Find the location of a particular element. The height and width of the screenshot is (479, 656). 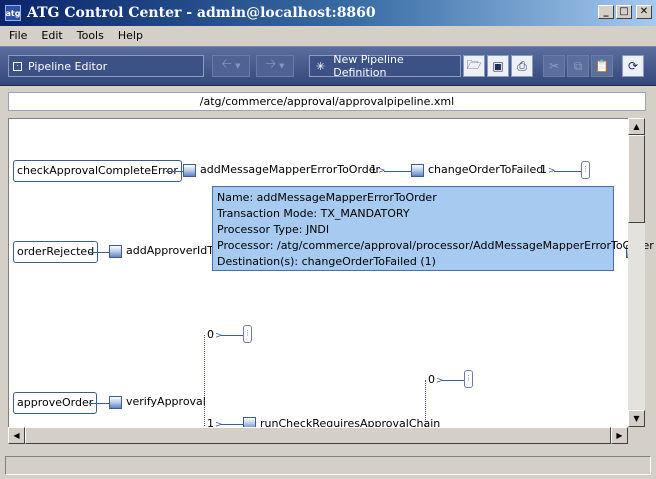

tooltip-name: Name: addMessageMapperErrorToOrder is located at coordinates (327, 197).